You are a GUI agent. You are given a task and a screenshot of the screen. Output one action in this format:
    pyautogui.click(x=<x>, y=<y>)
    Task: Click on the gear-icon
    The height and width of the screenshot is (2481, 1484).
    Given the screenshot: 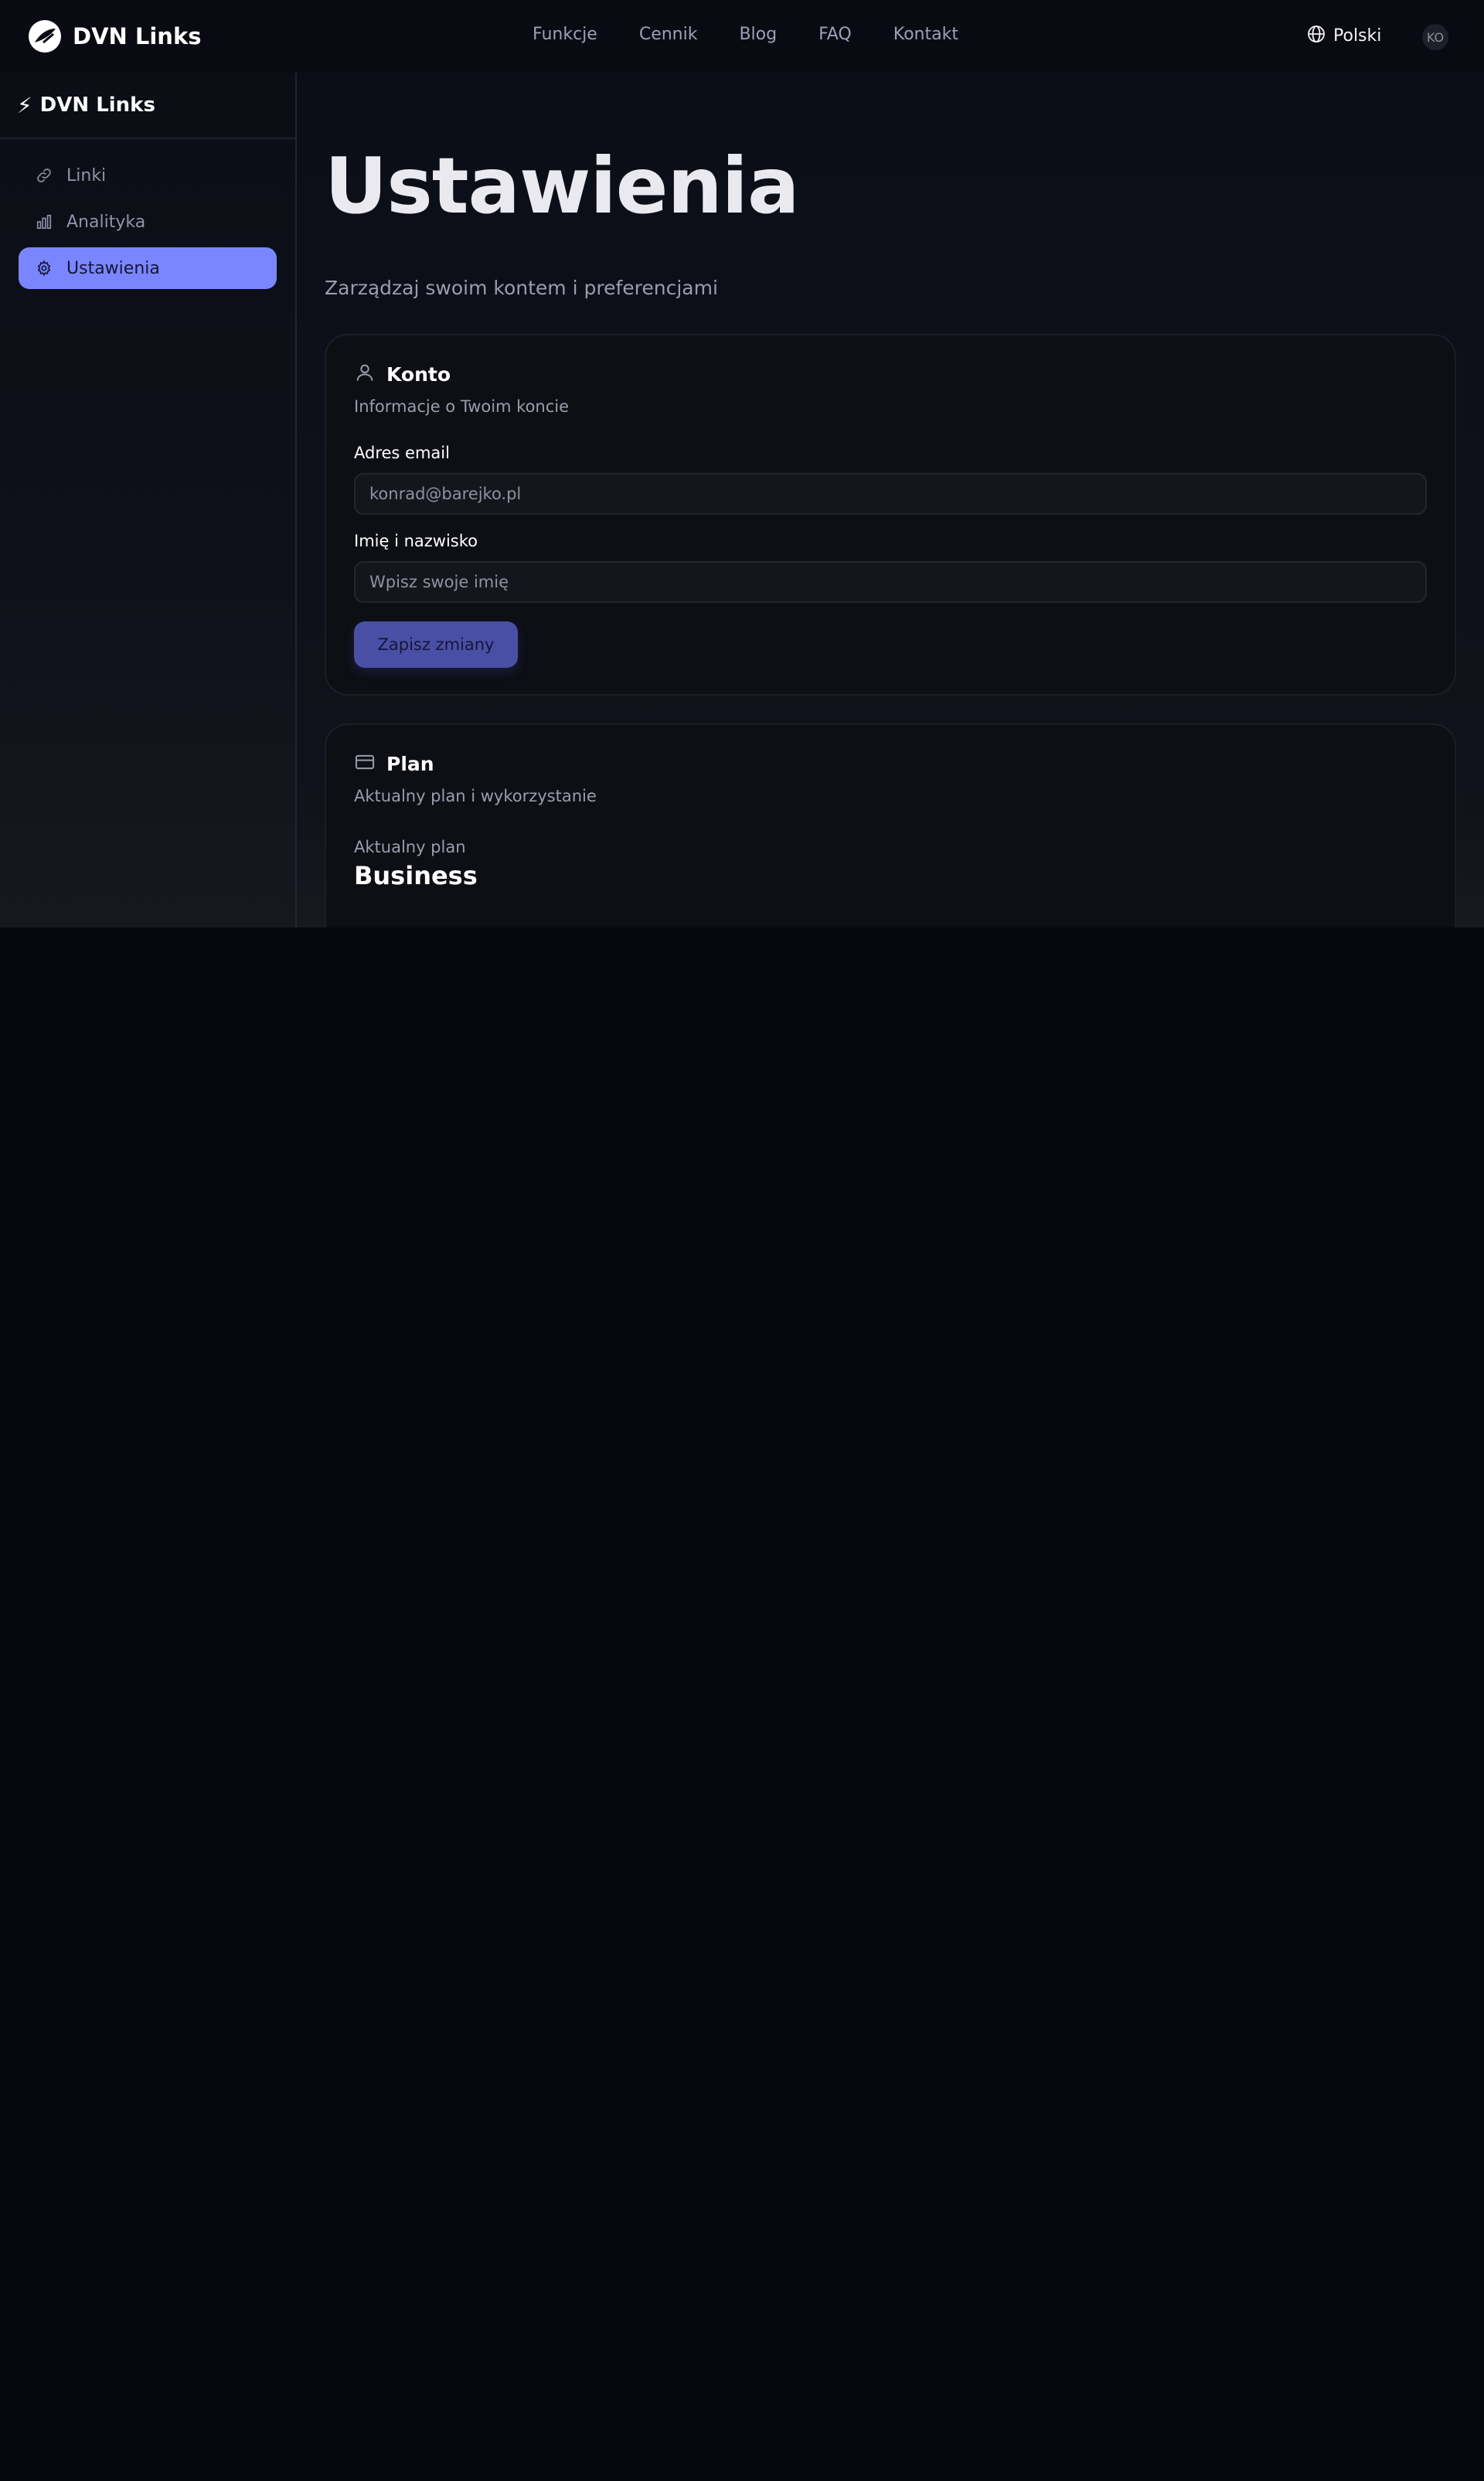 What is the action you would take?
    pyautogui.click(x=44, y=268)
    